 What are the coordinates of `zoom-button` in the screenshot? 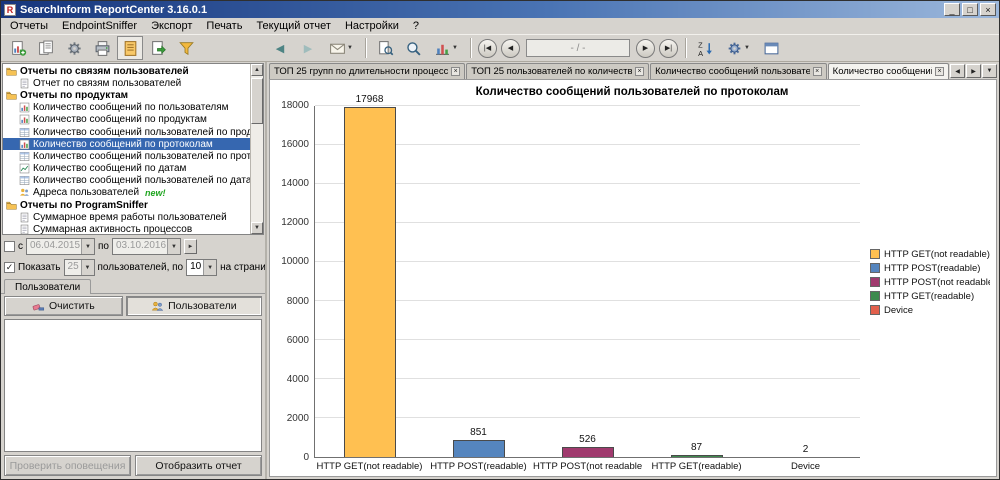 It's located at (413, 48).